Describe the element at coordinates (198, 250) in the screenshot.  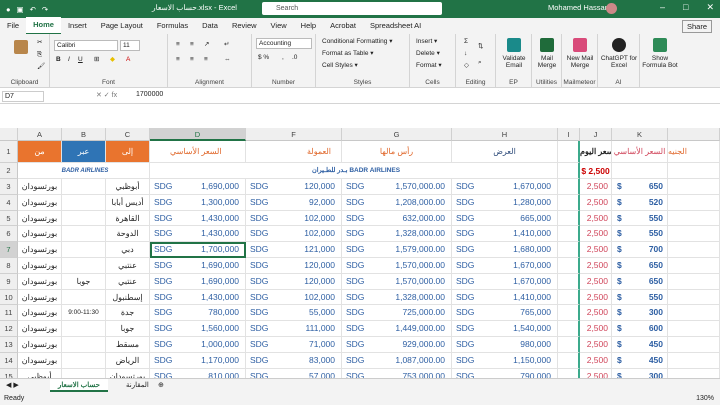
I see `cell-d7: SDG 1,700,000` at that location.